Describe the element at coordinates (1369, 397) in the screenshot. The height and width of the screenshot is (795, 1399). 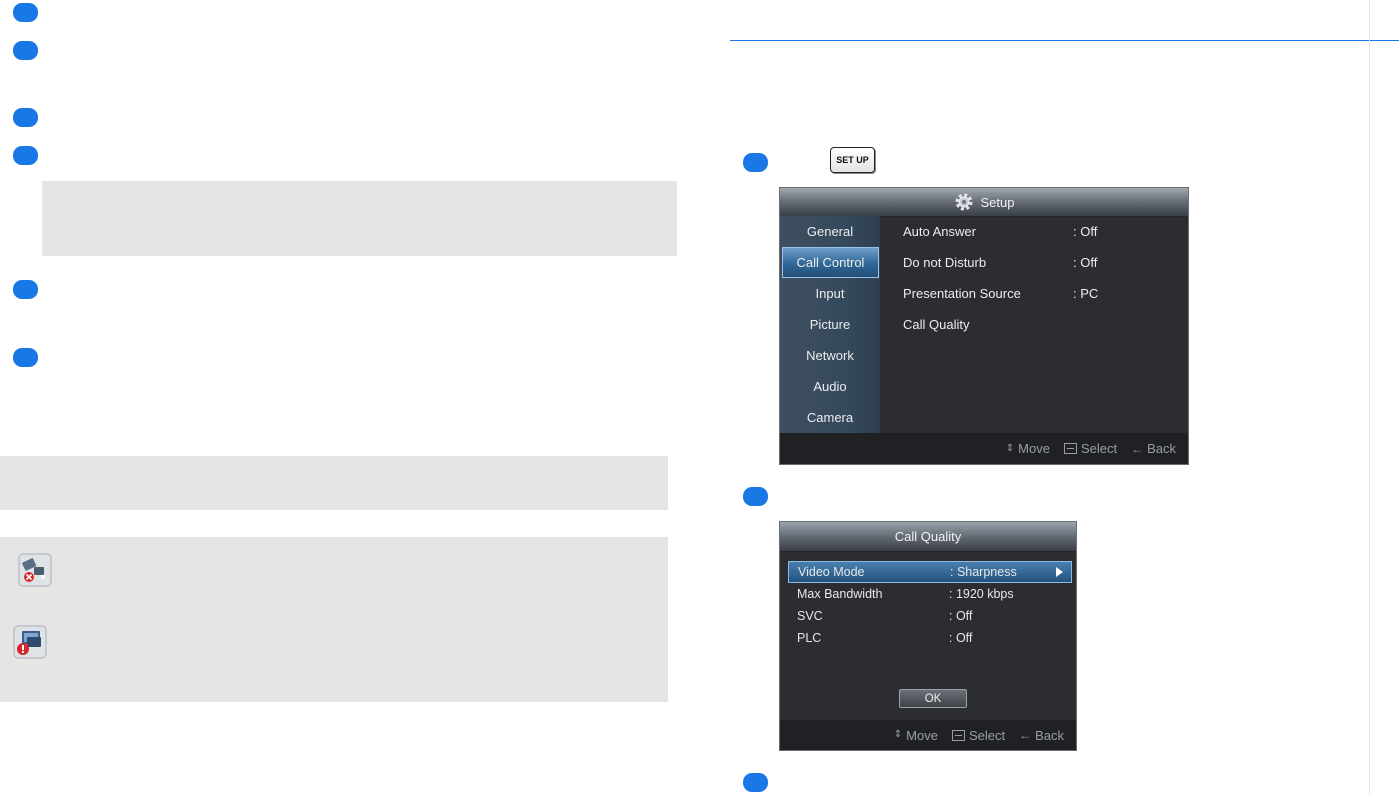
I see `page-divider` at that location.